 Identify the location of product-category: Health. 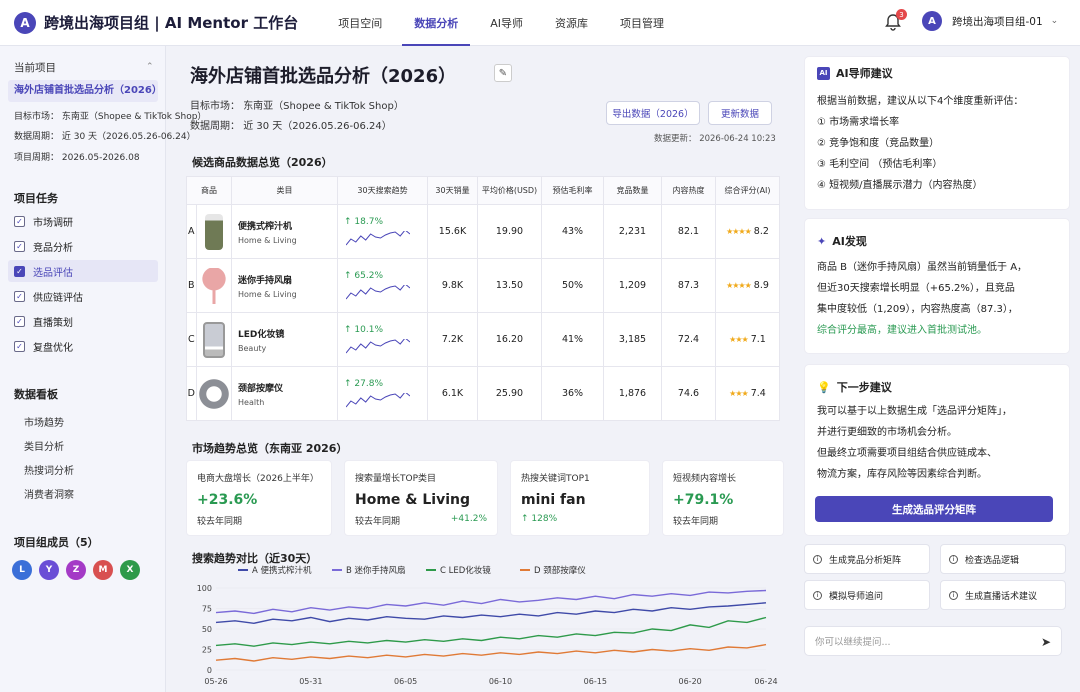
(251, 402).